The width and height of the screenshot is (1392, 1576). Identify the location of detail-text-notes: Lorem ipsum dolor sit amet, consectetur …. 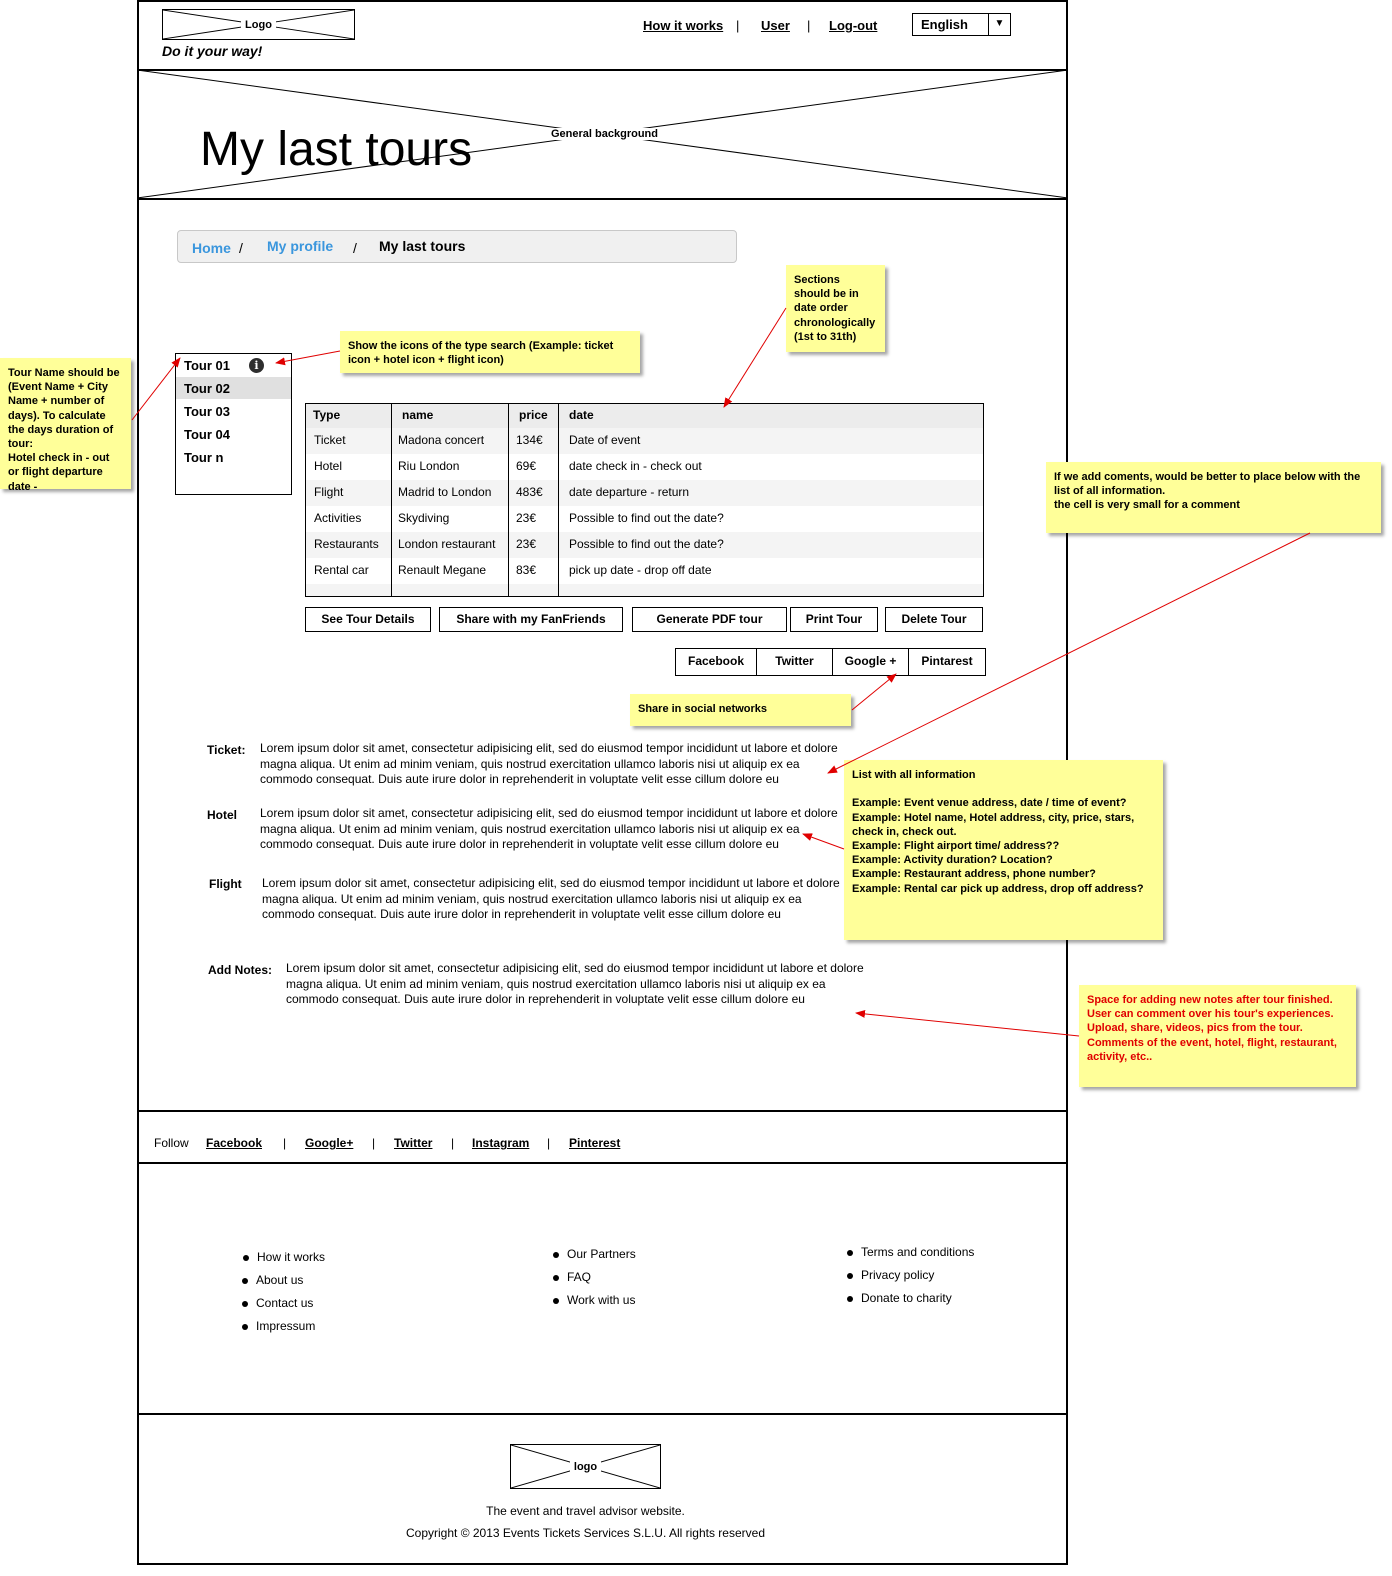
(578, 984).